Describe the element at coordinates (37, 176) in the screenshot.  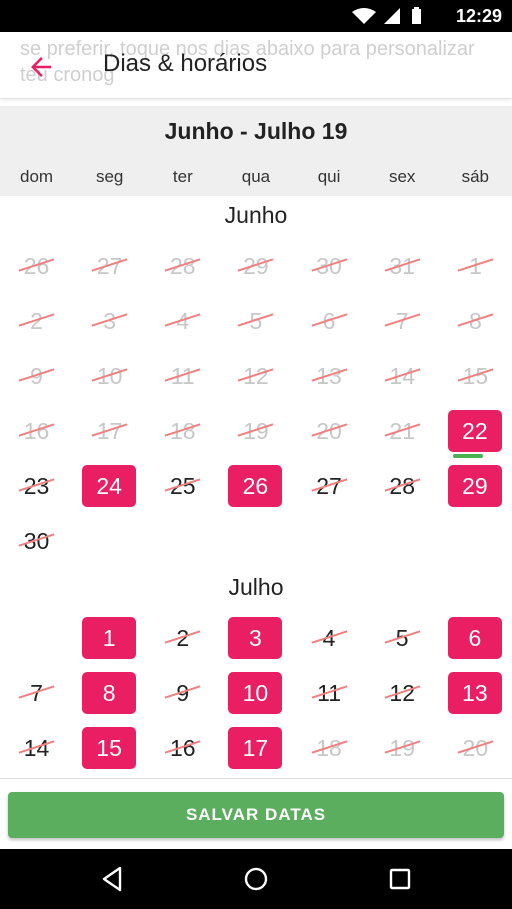
I see `weekday-label: dom` at that location.